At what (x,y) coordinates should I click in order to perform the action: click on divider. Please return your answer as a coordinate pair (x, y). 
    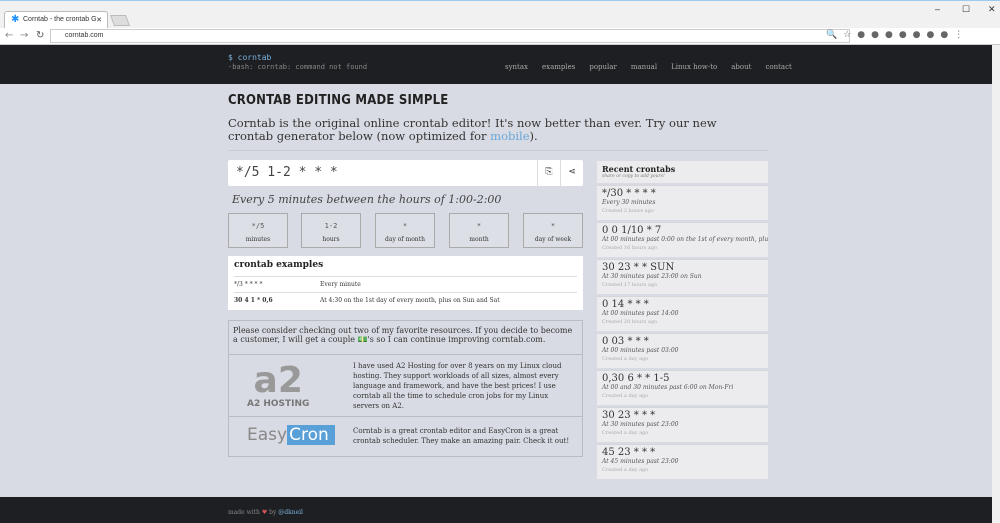
    Looking at the image, I should click on (498, 150).